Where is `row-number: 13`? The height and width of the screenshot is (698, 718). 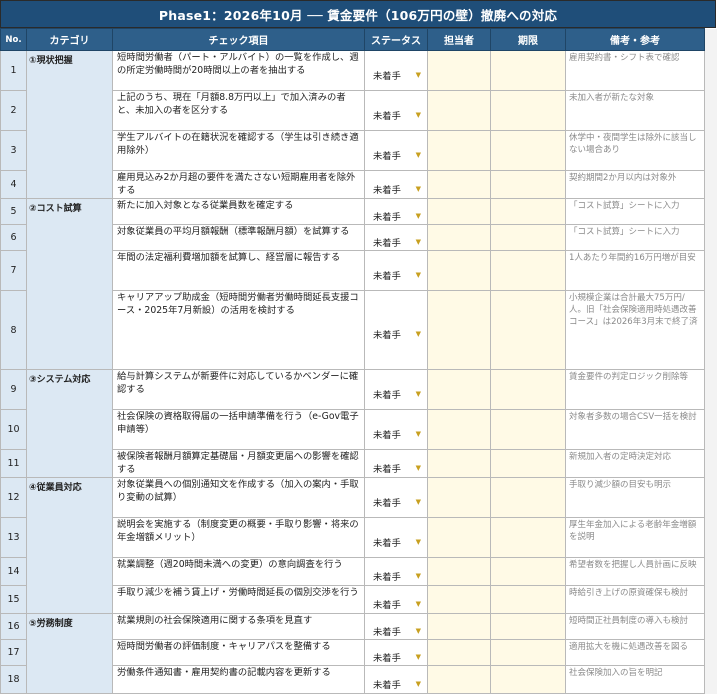 row-number: 13 is located at coordinates (13, 537).